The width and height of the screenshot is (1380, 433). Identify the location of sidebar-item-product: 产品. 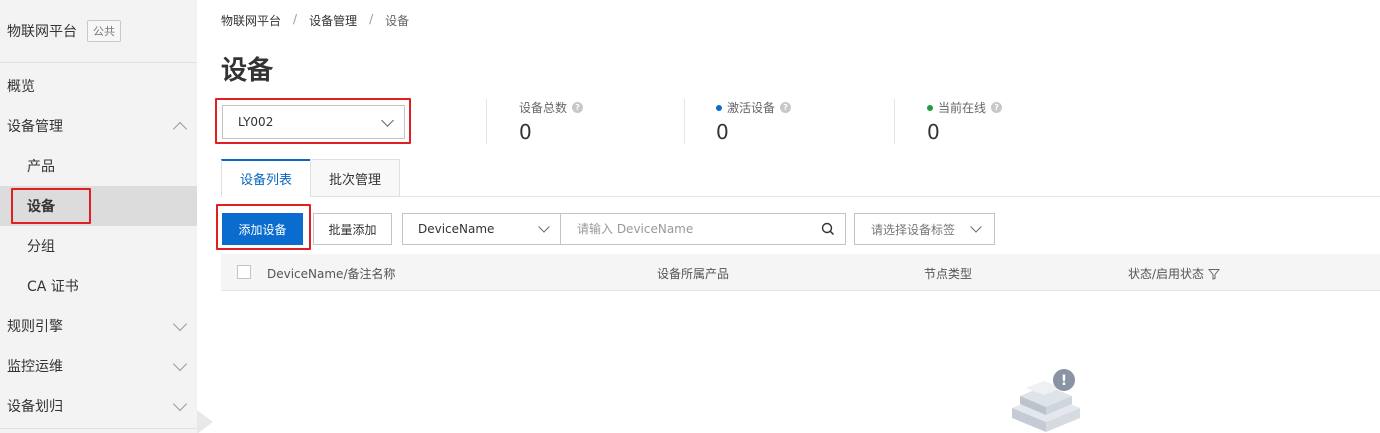
(98, 166).